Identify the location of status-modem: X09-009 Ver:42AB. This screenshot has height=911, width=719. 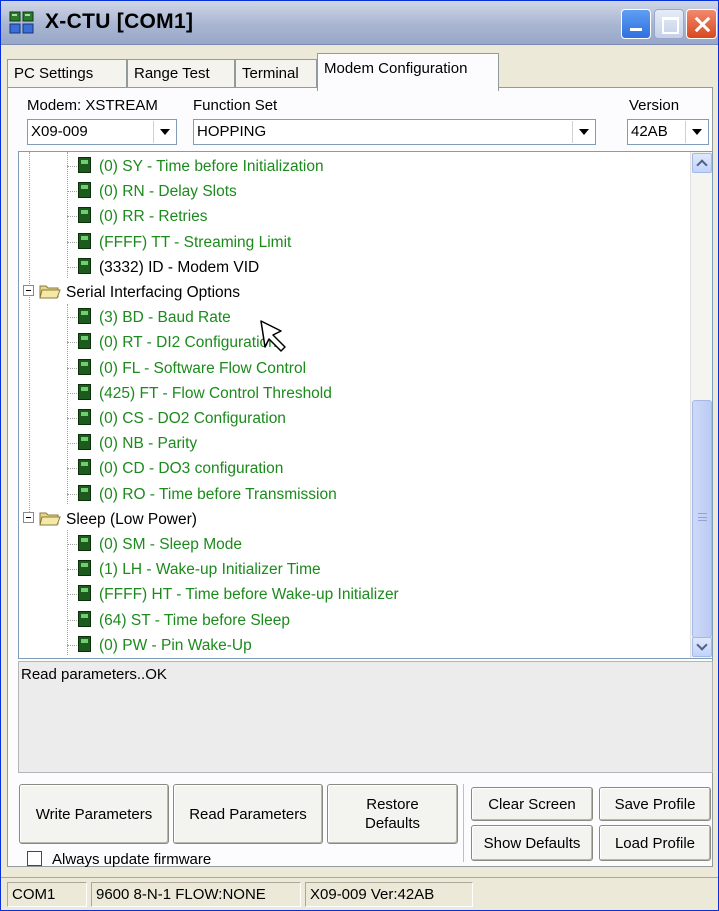
(389, 894).